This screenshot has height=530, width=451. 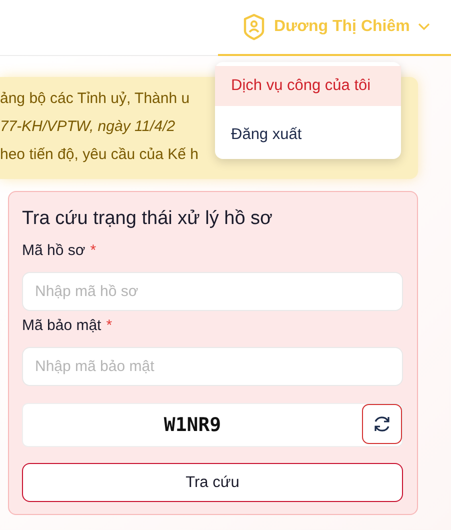 I want to click on field-label: Mã hồ sơ, so click(x=54, y=251).